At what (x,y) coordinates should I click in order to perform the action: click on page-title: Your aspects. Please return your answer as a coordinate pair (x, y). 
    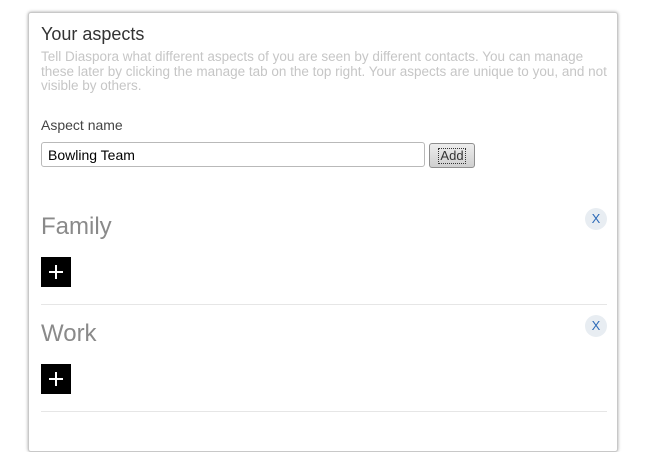
    Looking at the image, I should click on (93, 34).